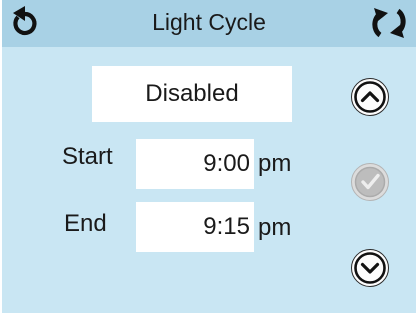  I want to click on chevron-up-icon, so click(370, 97).